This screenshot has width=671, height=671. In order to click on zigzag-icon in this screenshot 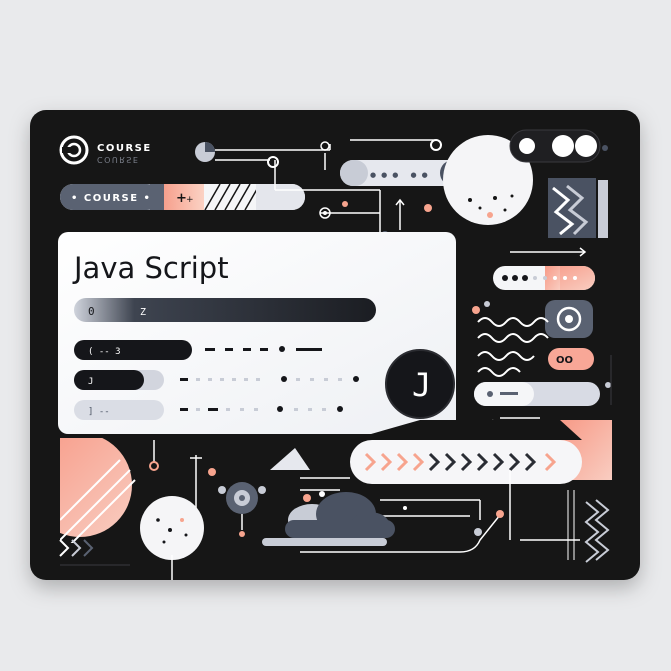, I will do `click(578, 208)`.